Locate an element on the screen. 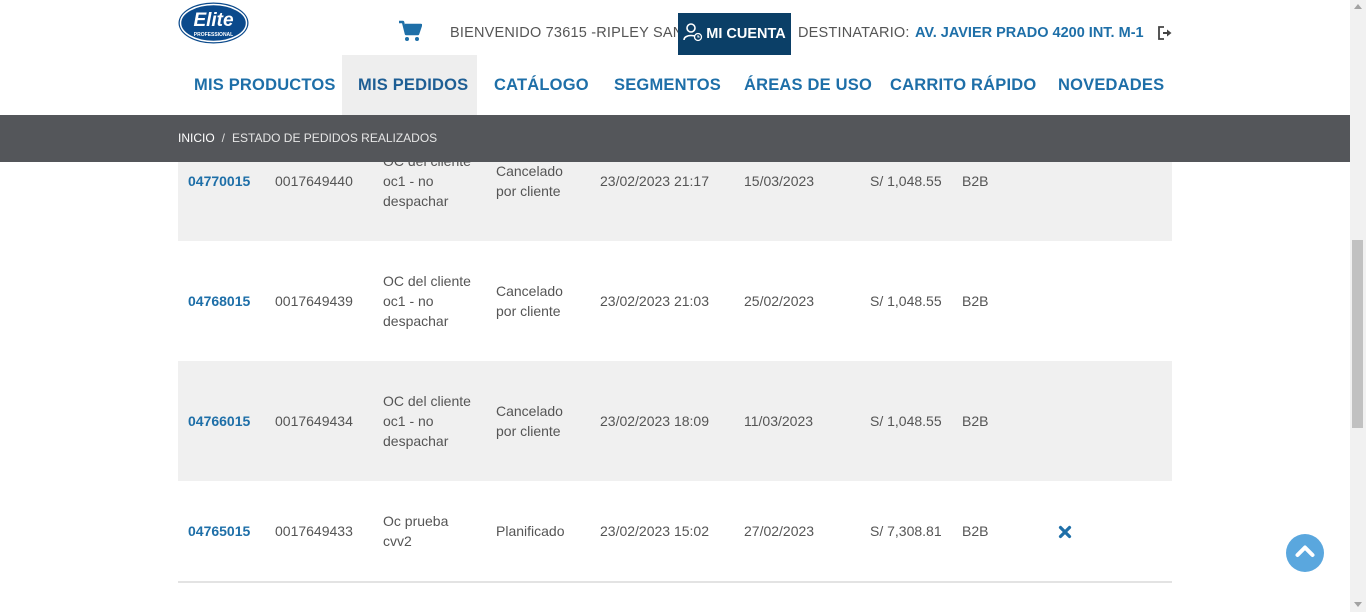  recipient-label: DESTINATARIO: is located at coordinates (854, 33).